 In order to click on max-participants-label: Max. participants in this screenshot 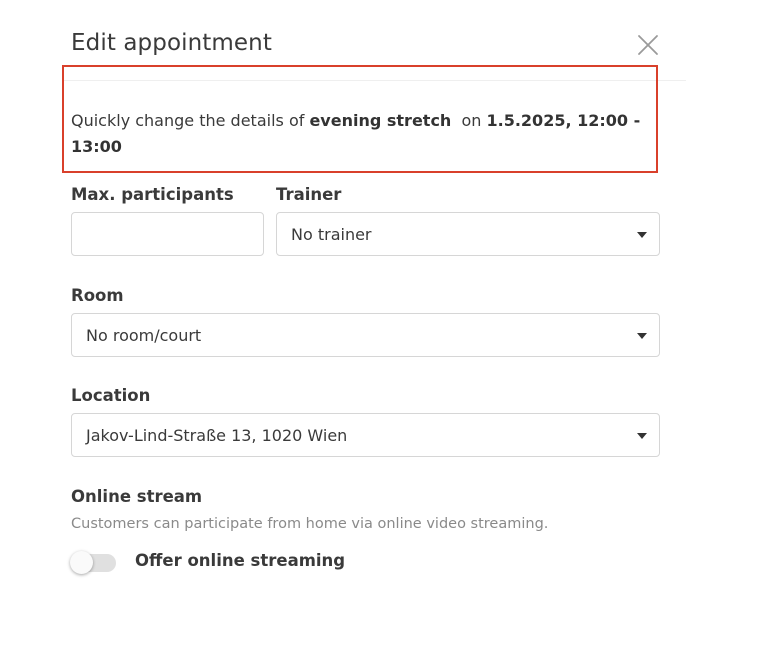, I will do `click(152, 194)`.